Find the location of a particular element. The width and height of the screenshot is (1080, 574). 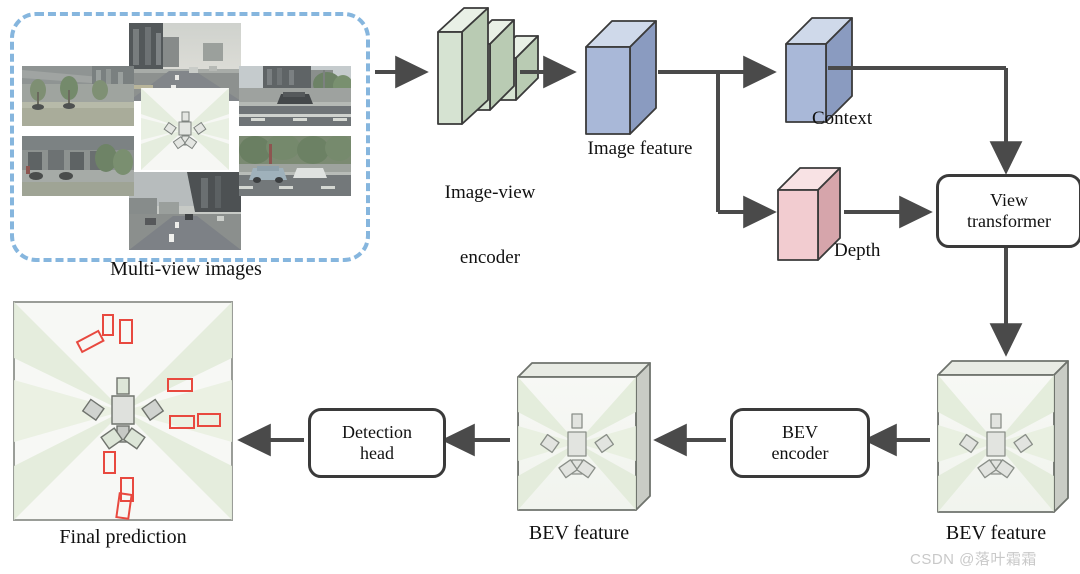

image-view-encoder-block is located at coordinates (488, 66).